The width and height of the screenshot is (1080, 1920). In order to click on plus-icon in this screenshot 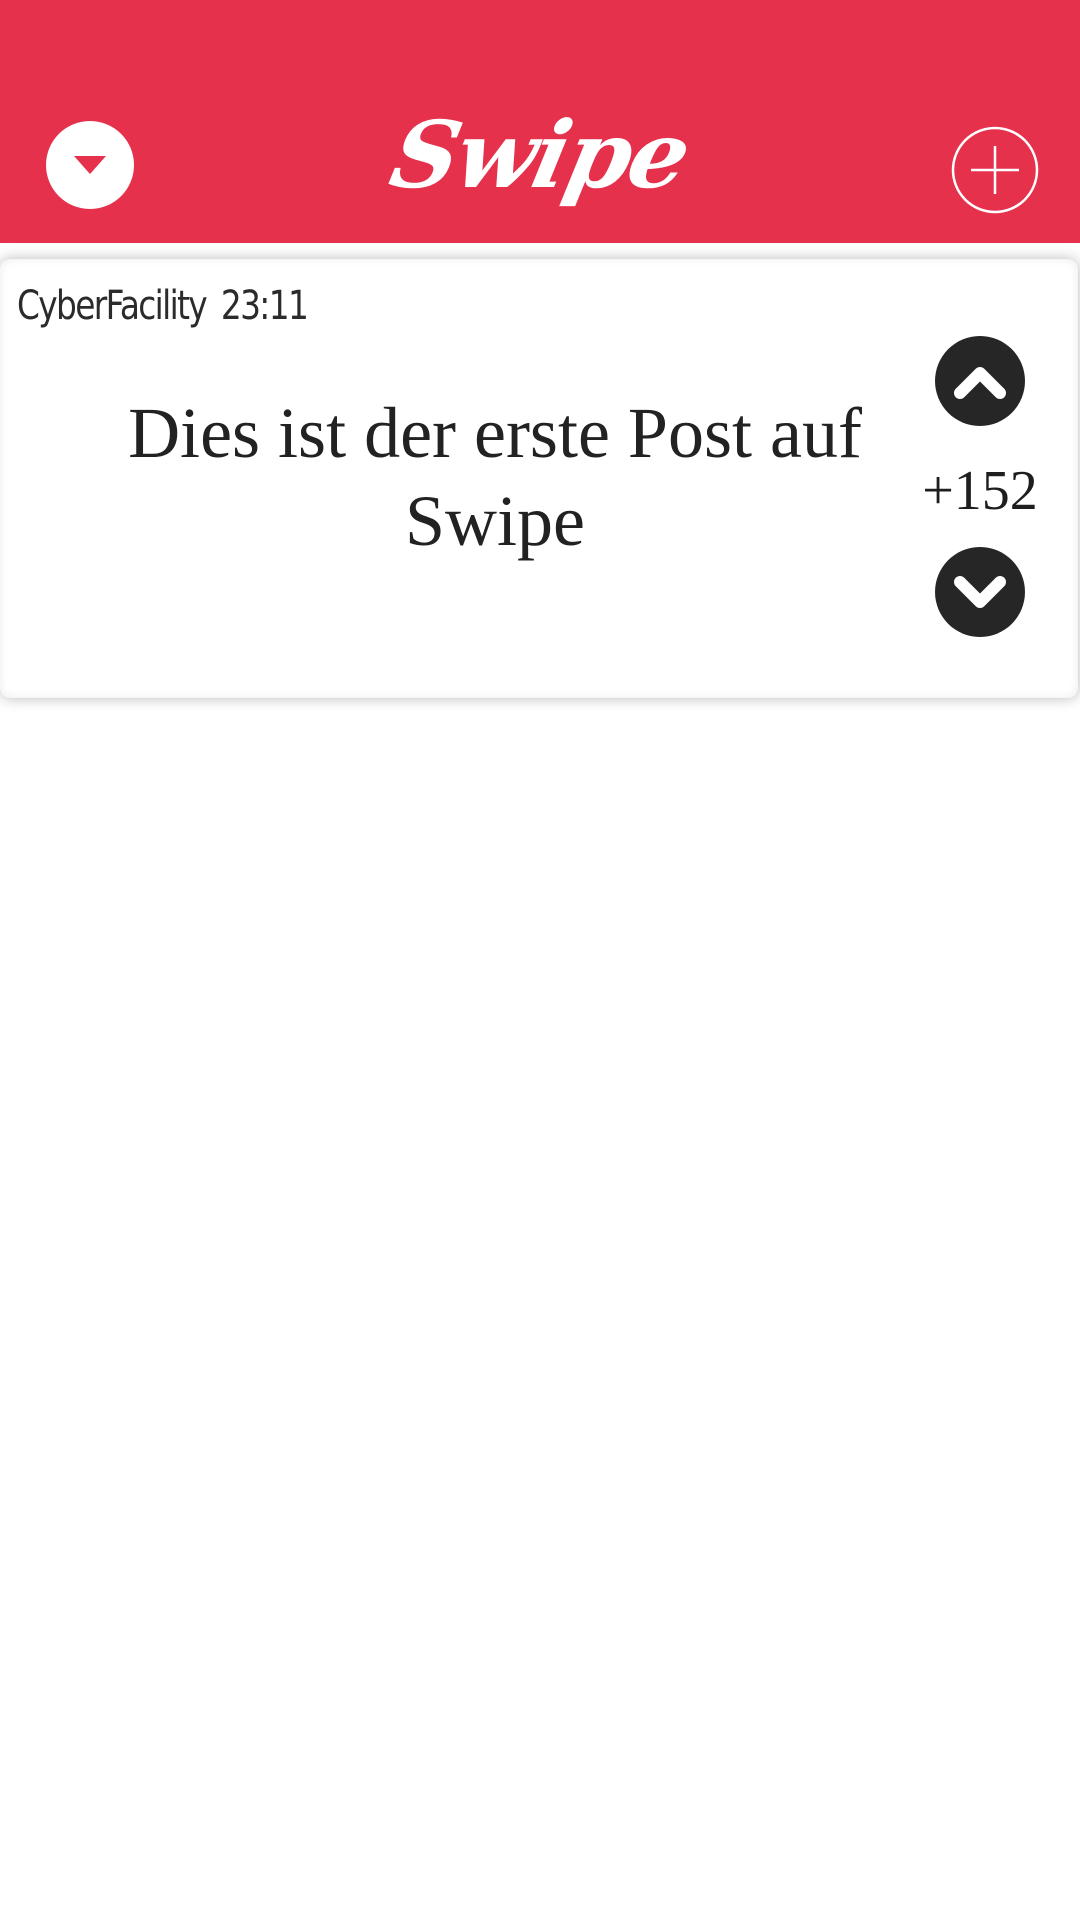, I will do `click(995, 170)`.